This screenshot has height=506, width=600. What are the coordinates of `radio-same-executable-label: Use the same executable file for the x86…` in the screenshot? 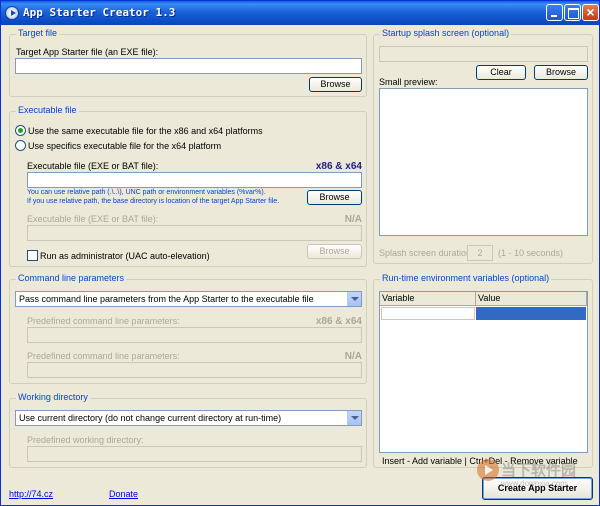 It's located at (145, 131).